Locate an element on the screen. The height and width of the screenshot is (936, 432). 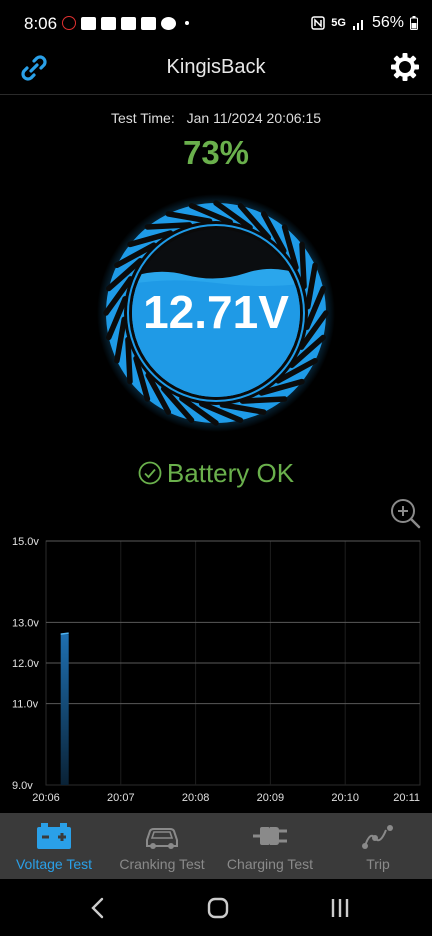
x-tick-label: 20:09 is located at coordinates (271, 798).